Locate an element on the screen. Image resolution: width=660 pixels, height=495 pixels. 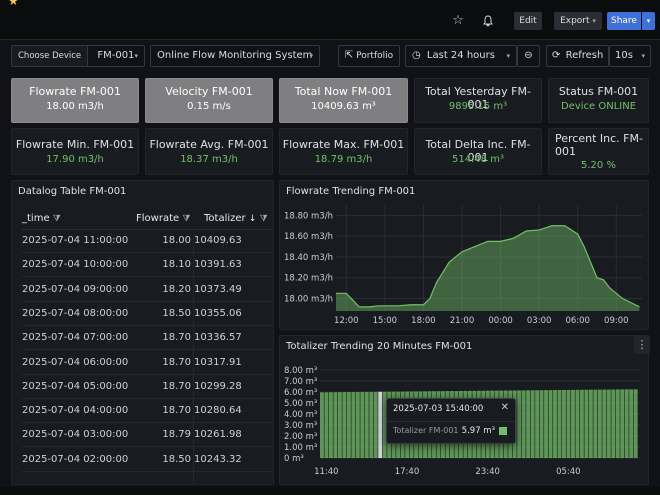
dashboard-star-icon: ★ is located at coordinates (13, 4).